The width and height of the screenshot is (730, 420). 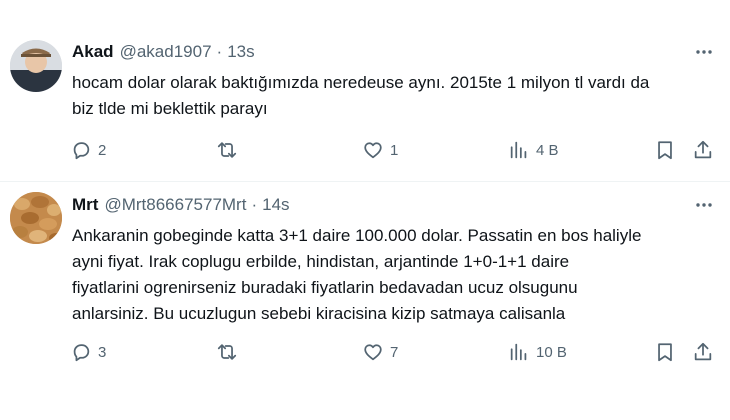 I want to click on reply-count: 3, so click(x=102, y=352).